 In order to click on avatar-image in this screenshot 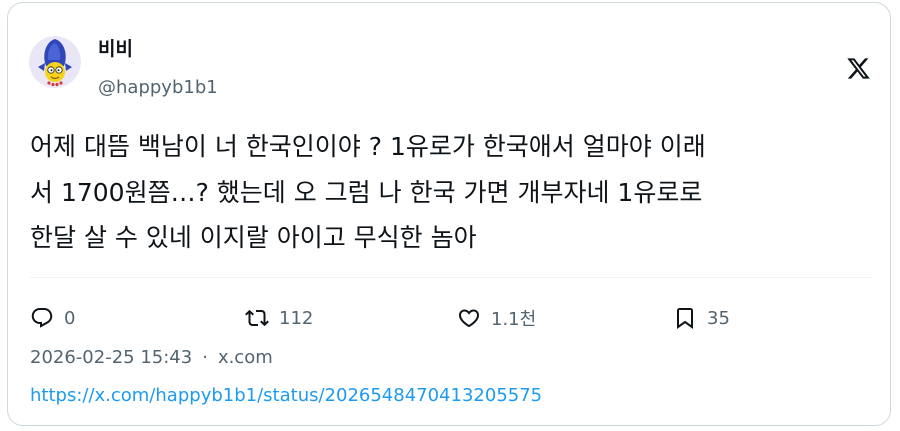, I will do `click(55, 62)`.